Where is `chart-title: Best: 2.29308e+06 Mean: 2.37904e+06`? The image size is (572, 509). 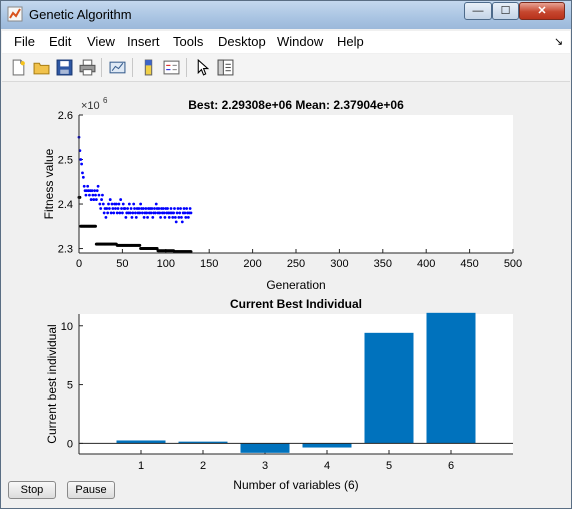 chart-title: Best: 2.29308e+06 Mean: 2.37904e+06 is located at coordinates (296, 105).